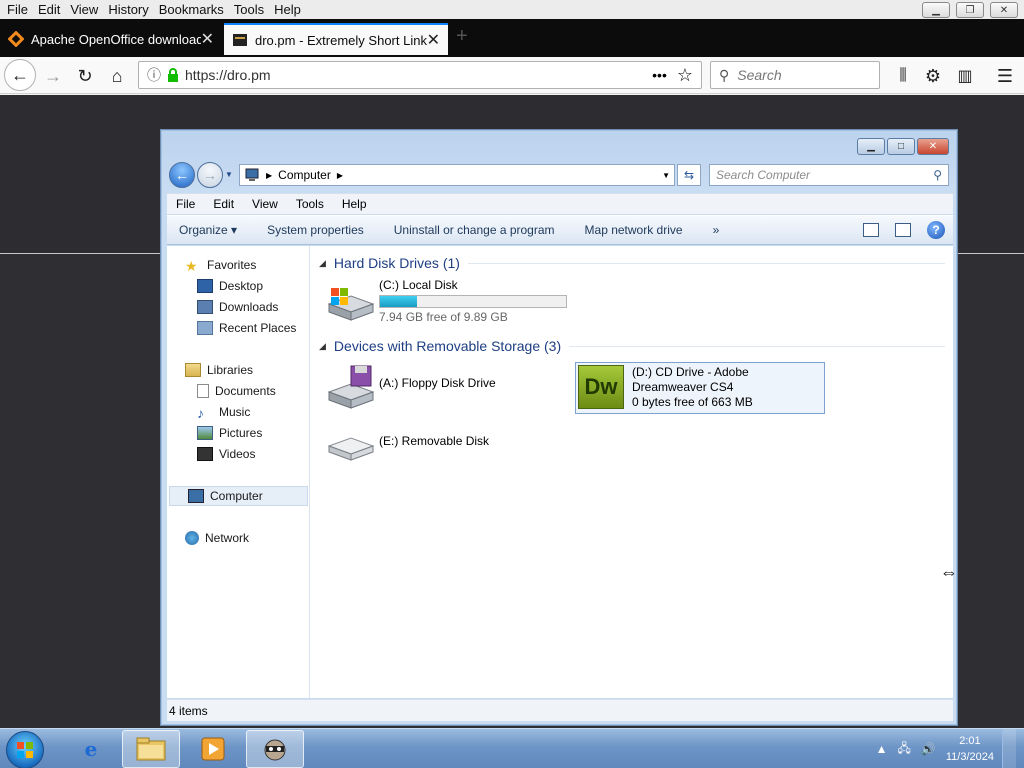 This screenshot has height=768, width=1024. I want to click on reload-button: ↻, so click(85, 76).